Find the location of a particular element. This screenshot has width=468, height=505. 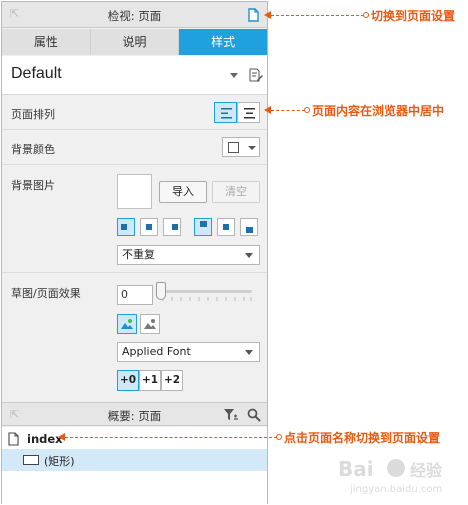

align-left-button is located at coordinates (225, 112).